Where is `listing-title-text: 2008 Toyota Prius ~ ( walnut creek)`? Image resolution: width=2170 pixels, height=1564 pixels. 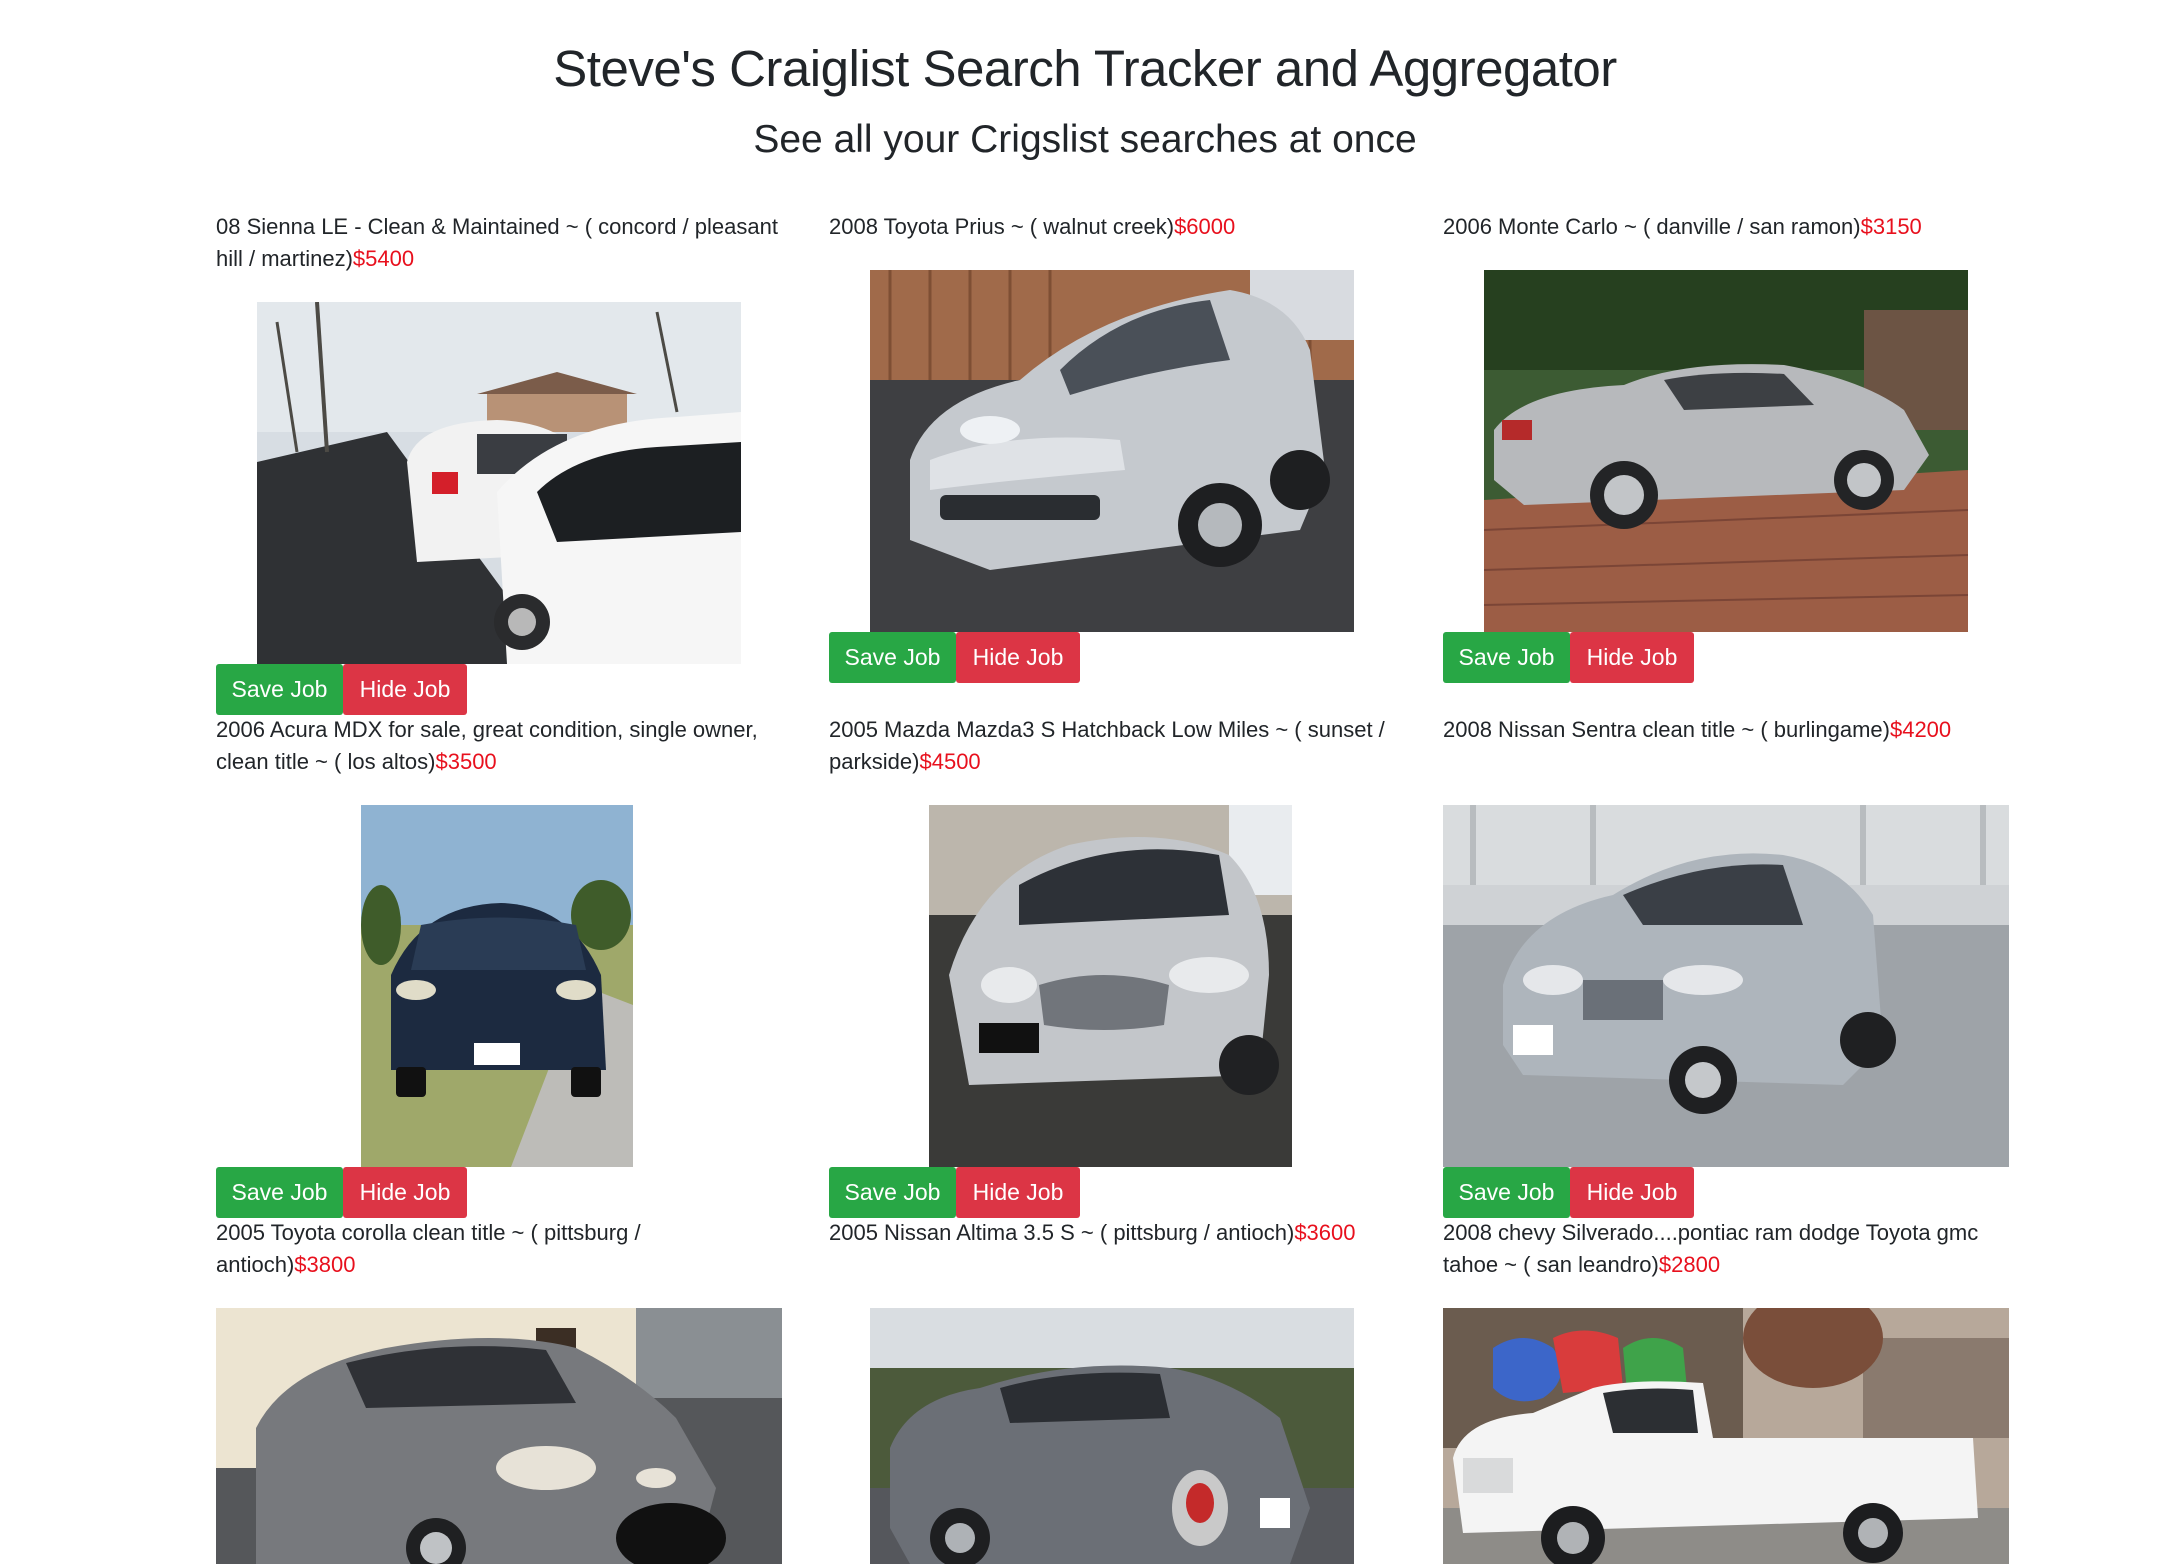 listing-title-text: 2008 Toyota Prius ~ ( walnut creek) is located at coordinates (1002, 226).